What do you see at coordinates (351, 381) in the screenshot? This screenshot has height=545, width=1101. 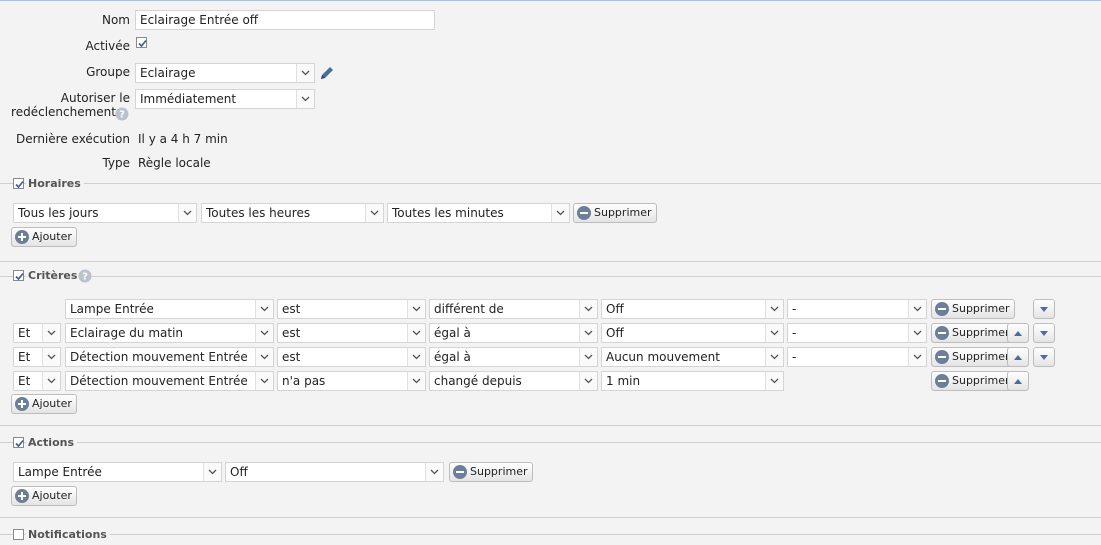 I see `critere-verb-select: n'a pas` at bounding box center [351, 381].